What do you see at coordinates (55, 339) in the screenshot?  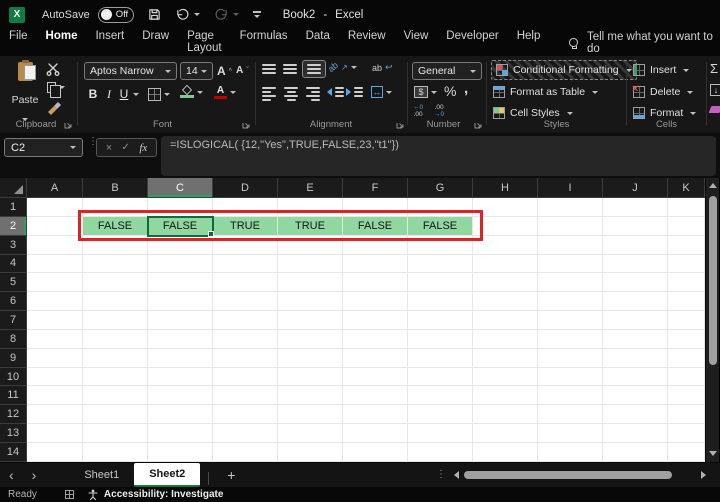 I see `cell-A8` at bounding box center [55, 339].